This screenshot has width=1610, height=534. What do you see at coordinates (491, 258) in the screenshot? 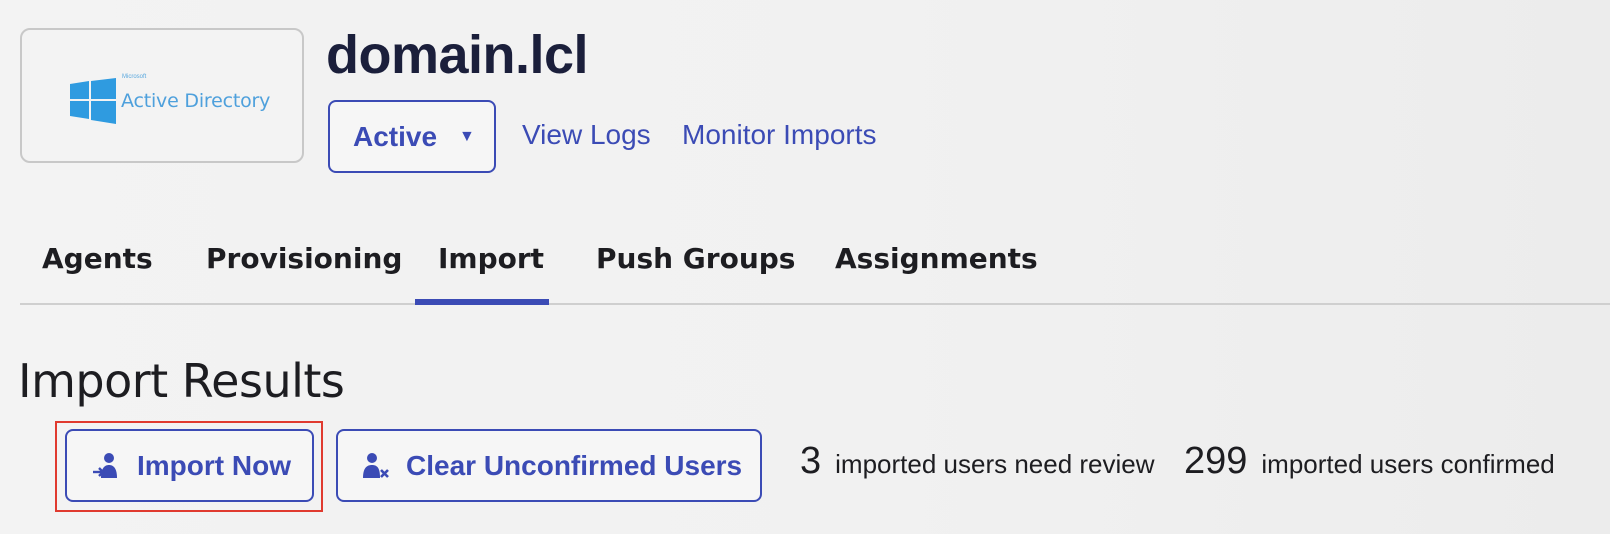
I see `tab-import: Import` at bounding box center [491, 258].